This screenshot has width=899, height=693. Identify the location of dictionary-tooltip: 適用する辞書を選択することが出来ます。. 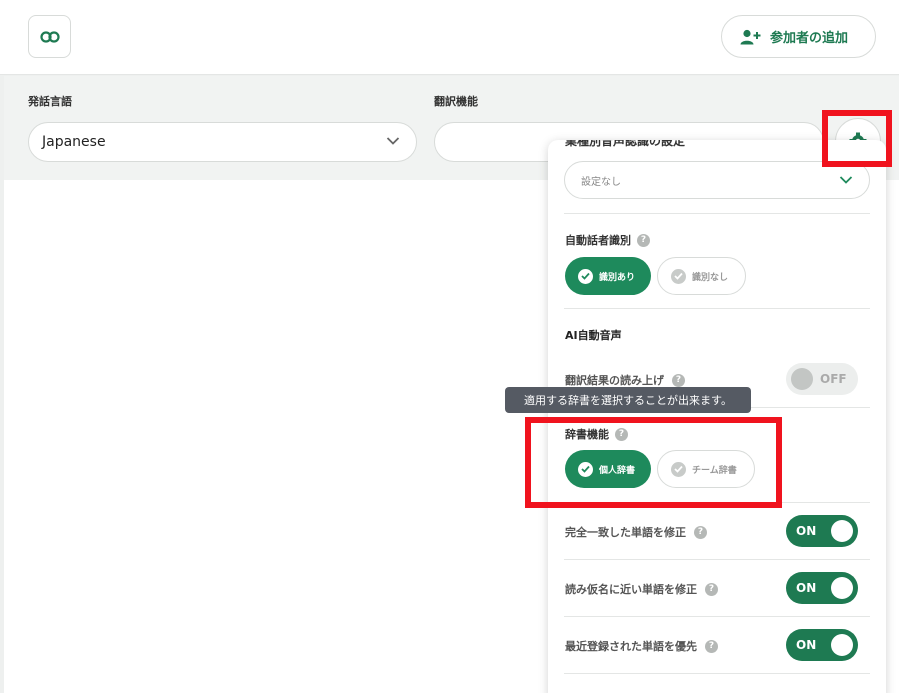
(628, 400).